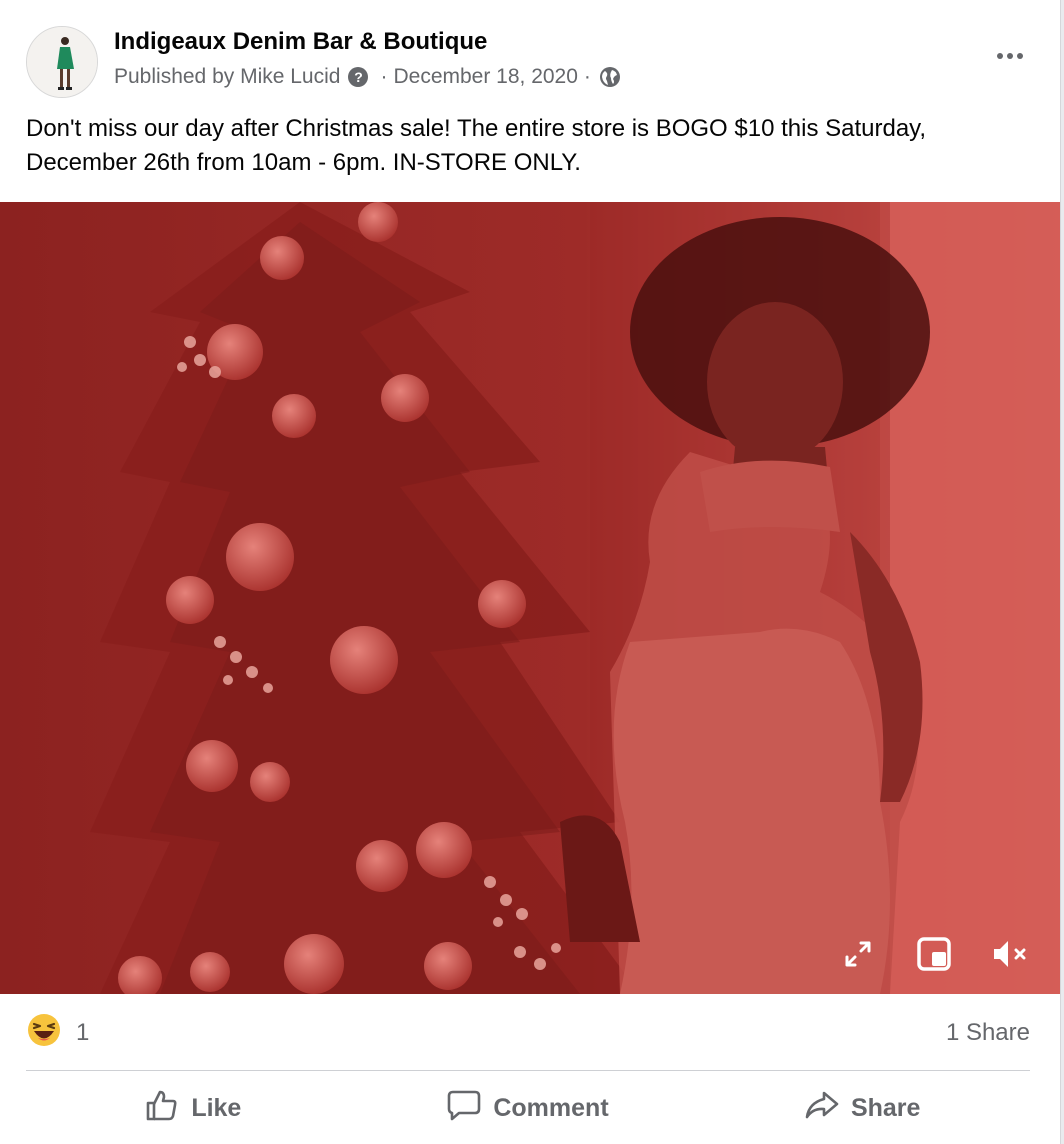 The height and width of the screenshot is (1144, 1064). What do you see at coordinates (885, 1107) in the screenshot?
I see `share-label: Share` at bounding box center [885, 1107].